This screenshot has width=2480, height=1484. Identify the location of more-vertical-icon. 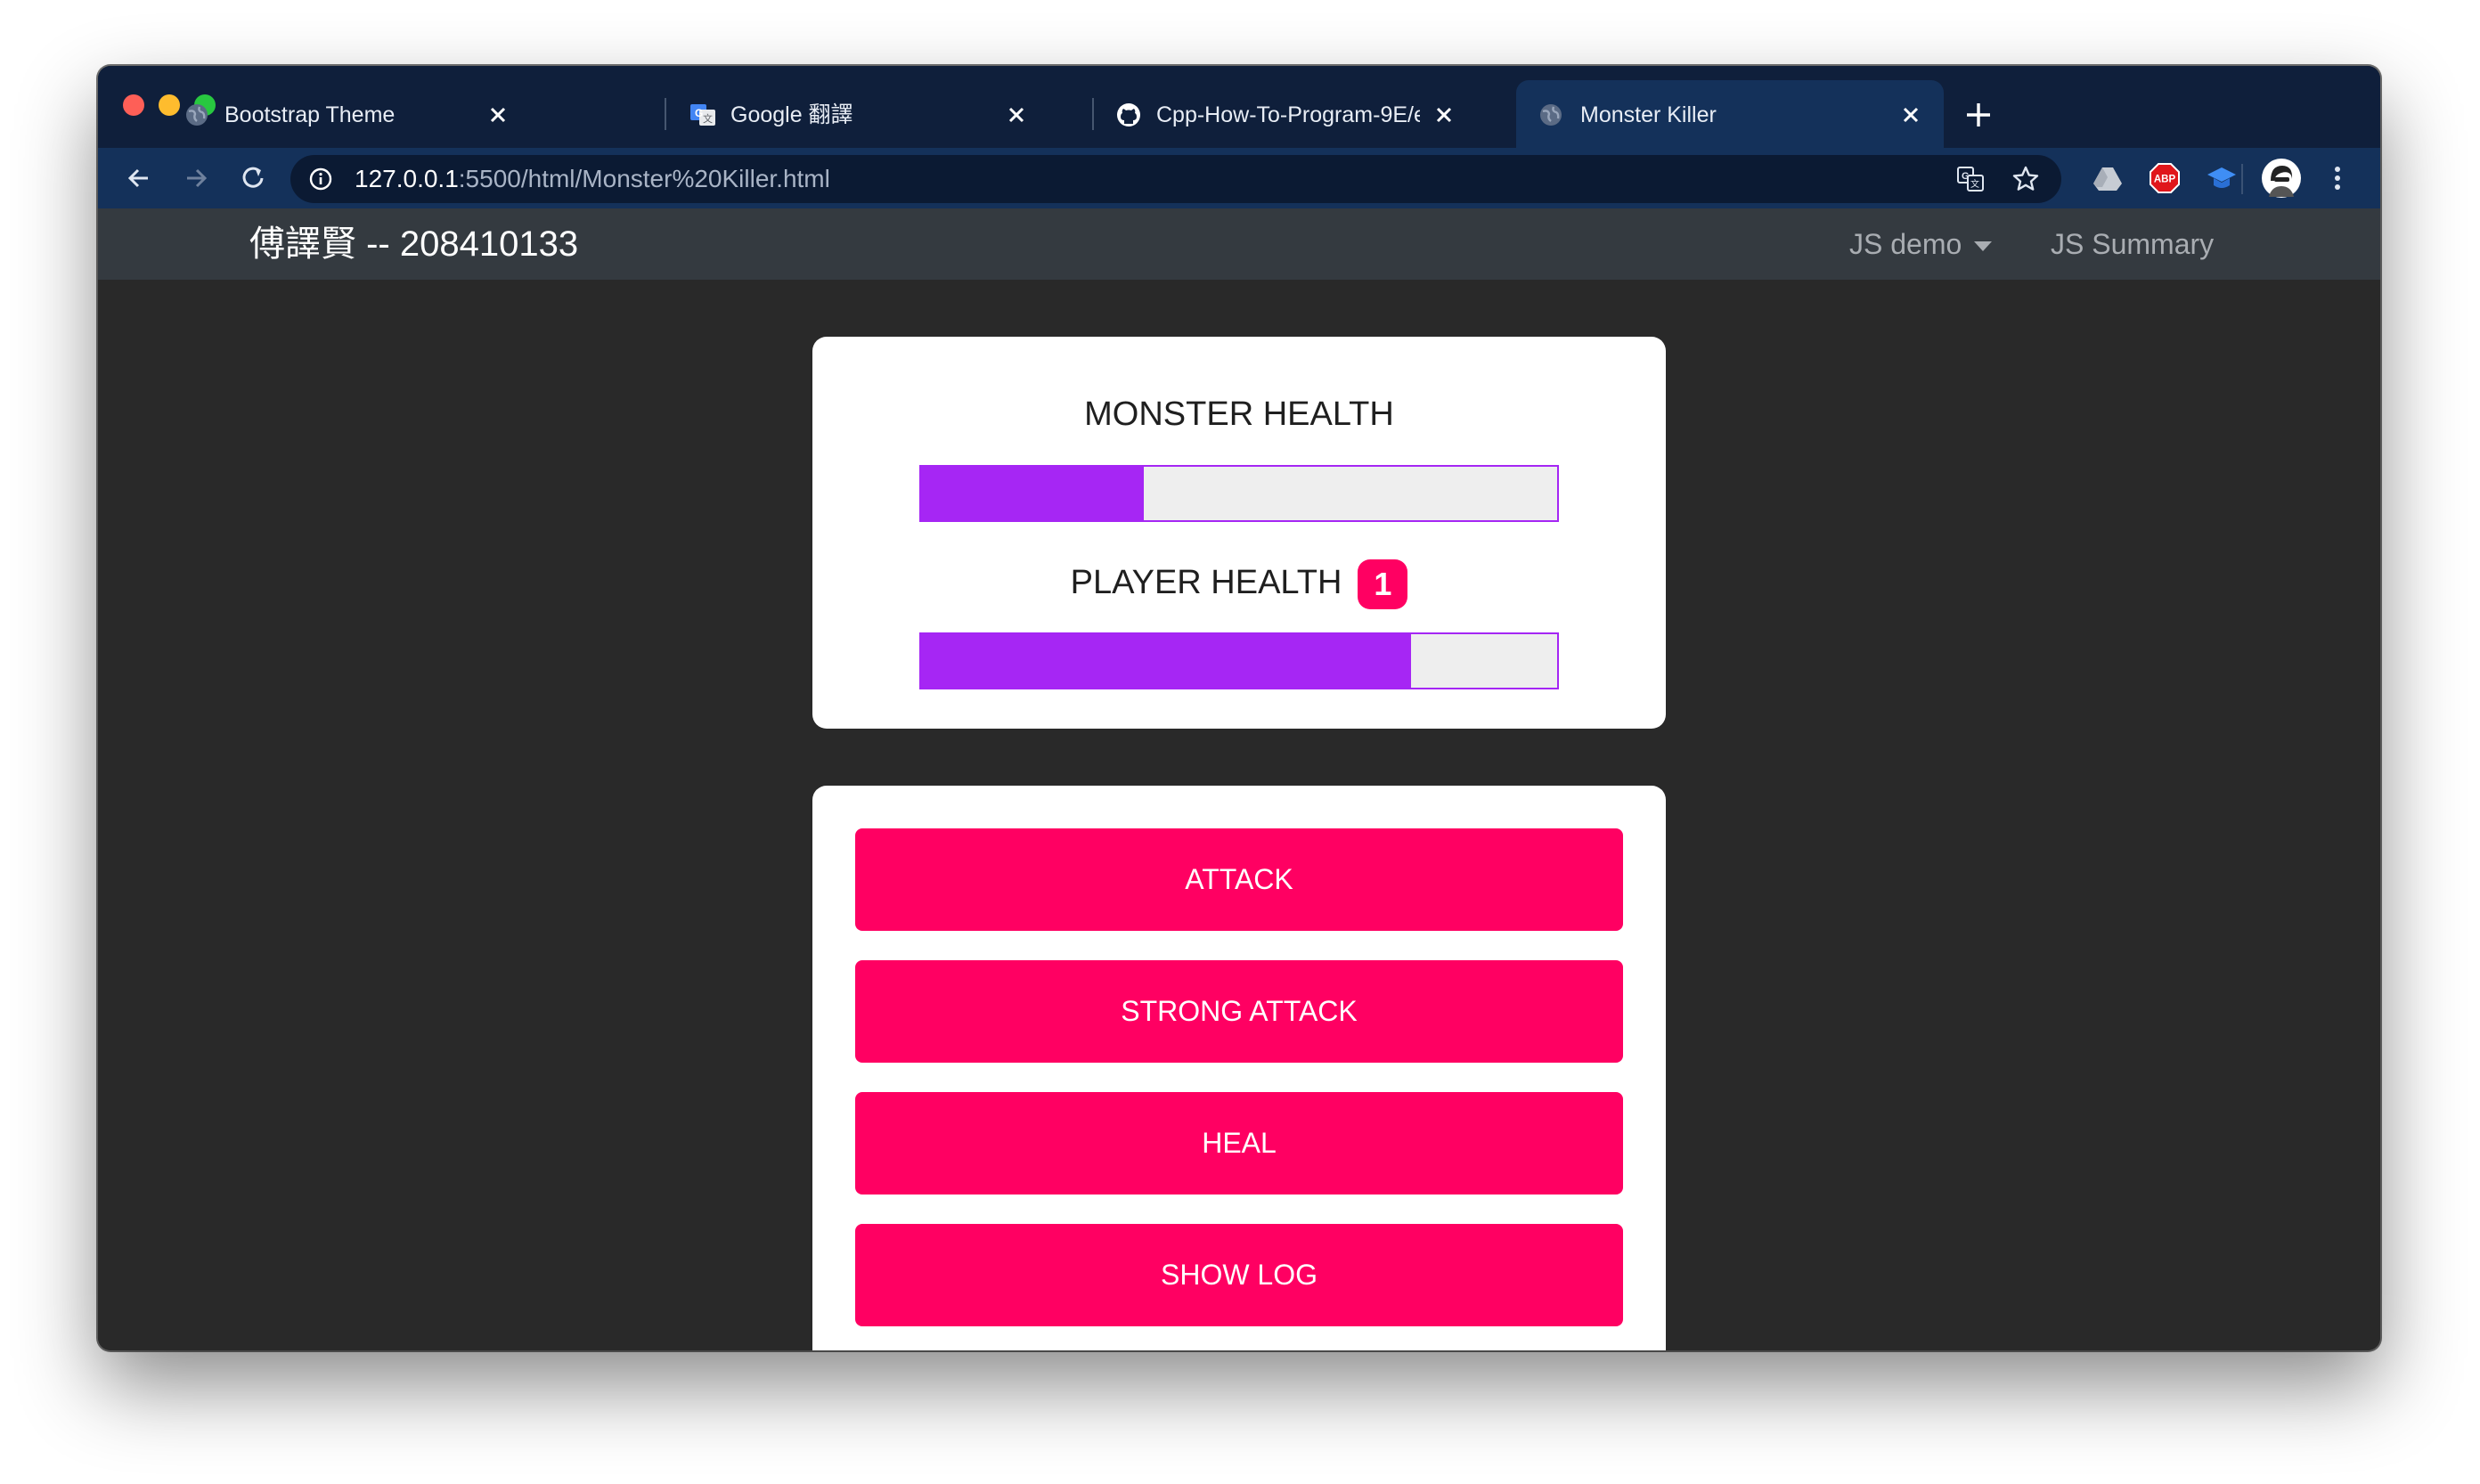
(2337, 178).